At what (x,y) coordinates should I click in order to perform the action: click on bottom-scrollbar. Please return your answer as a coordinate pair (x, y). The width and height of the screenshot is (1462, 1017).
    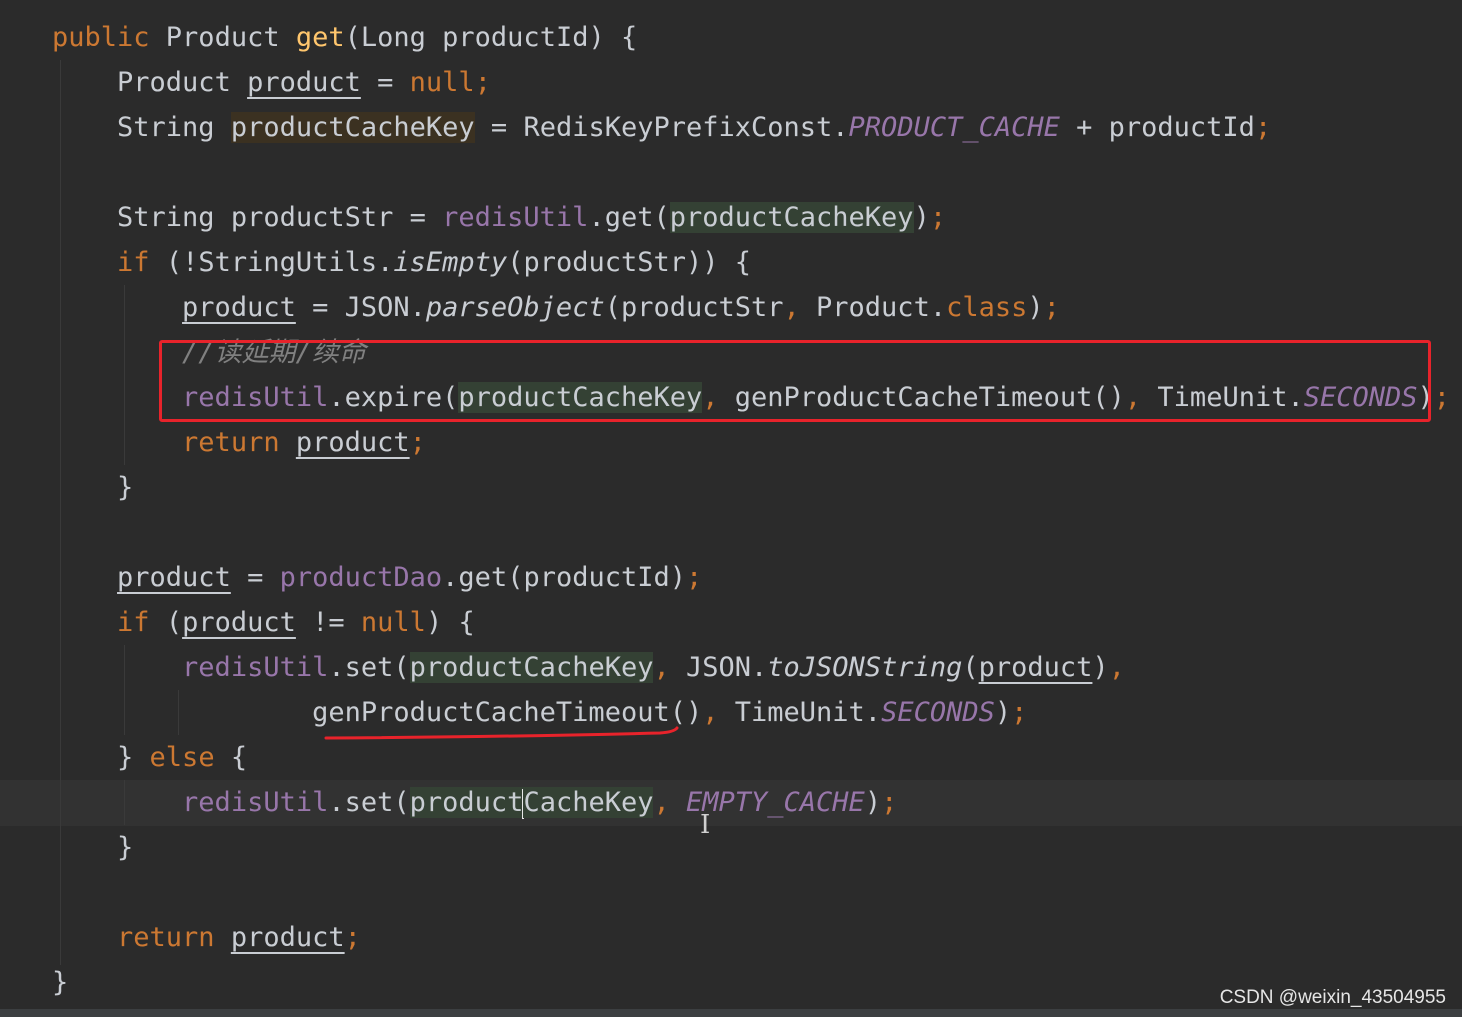
    Looking at the image, I should click on (731, 1013).